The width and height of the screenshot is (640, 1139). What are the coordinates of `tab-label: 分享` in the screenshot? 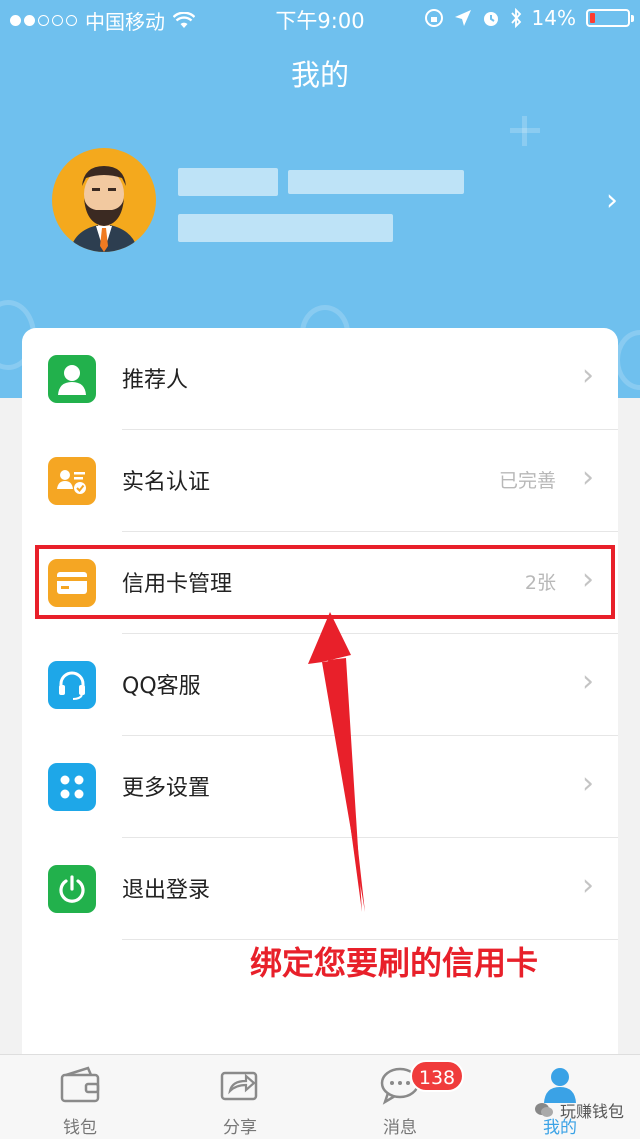 It's located at (240, 1128).